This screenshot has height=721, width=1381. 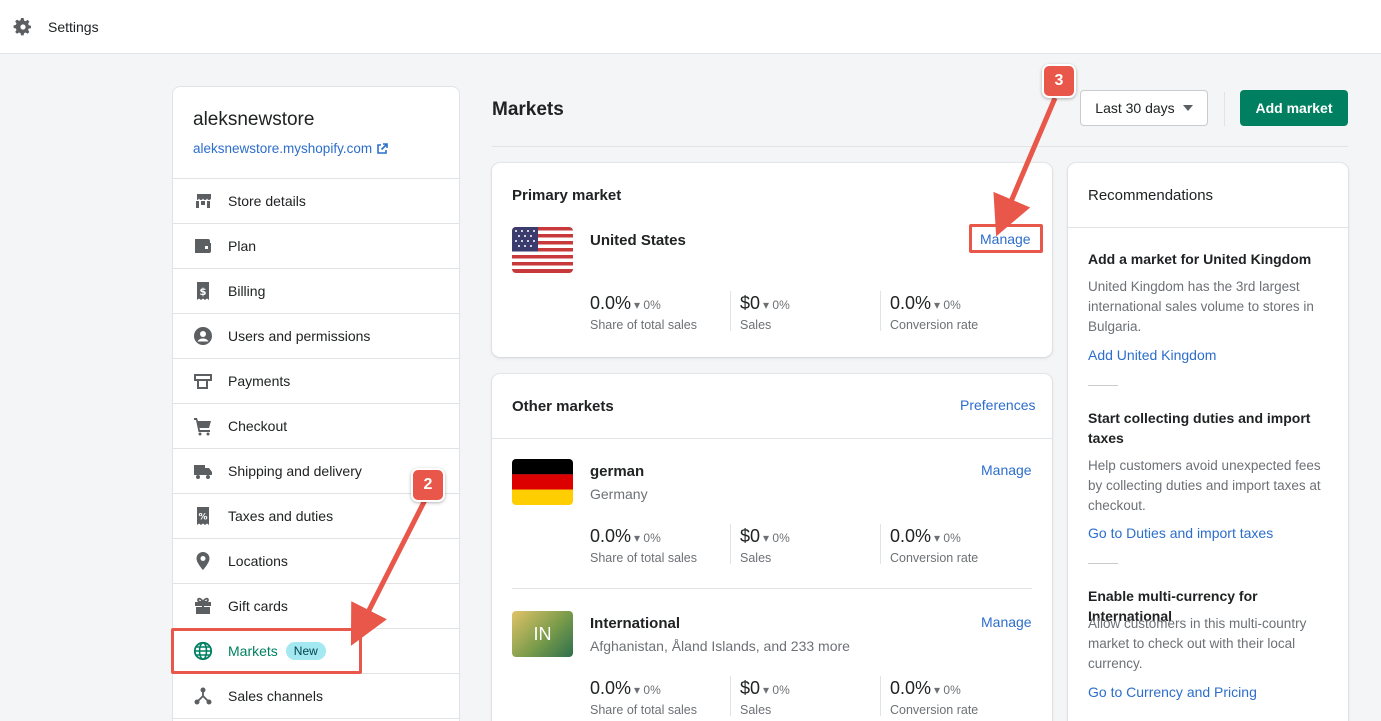 I want to click on step-2-arrow, so click(x=389, y=572).